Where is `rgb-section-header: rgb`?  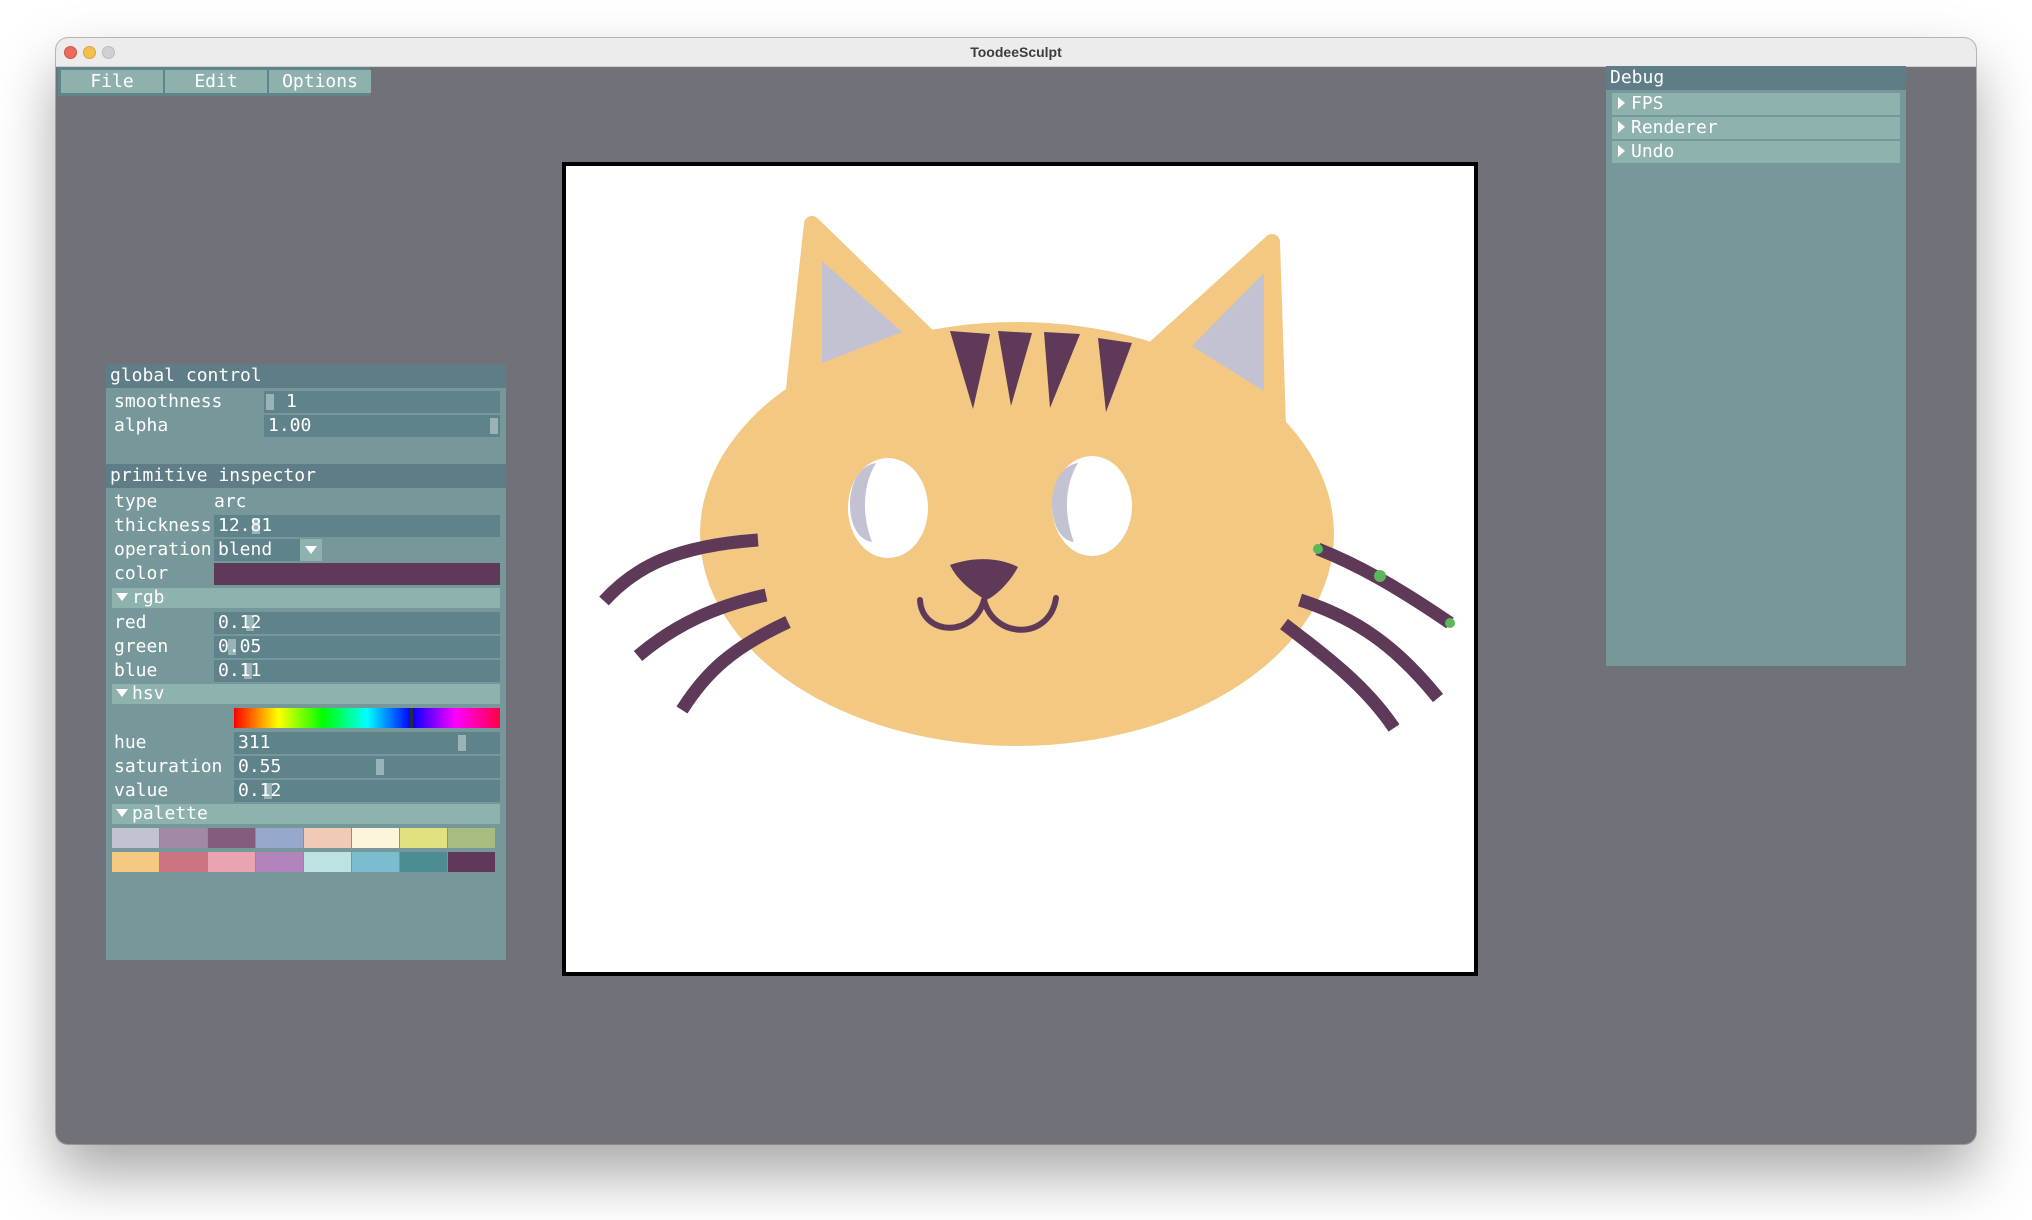 rgb-section-header: rgb is located at coordinates (306, 598).